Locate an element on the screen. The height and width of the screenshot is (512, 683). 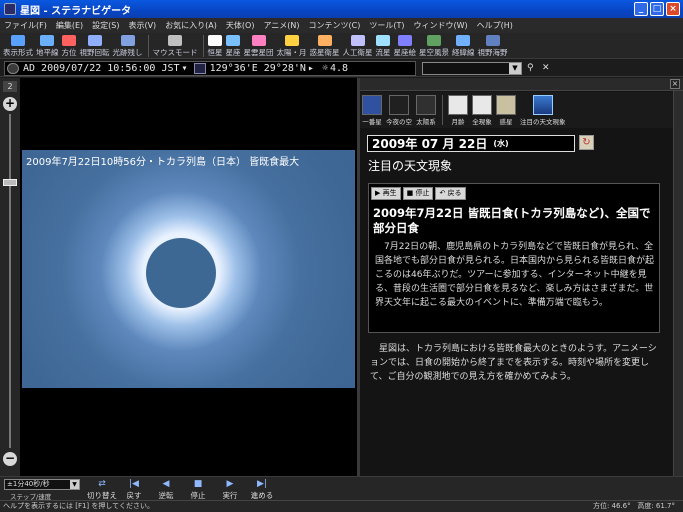
solar-system-icon is located at coordinates (426, 105).